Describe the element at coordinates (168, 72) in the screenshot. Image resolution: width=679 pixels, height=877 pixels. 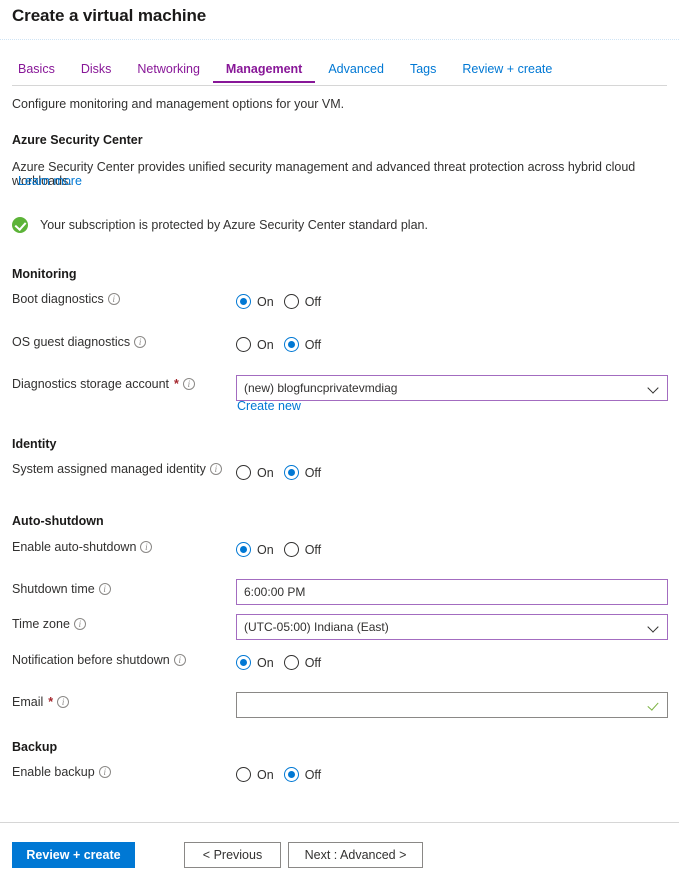
I see `tab-networking: Networking` at that location.